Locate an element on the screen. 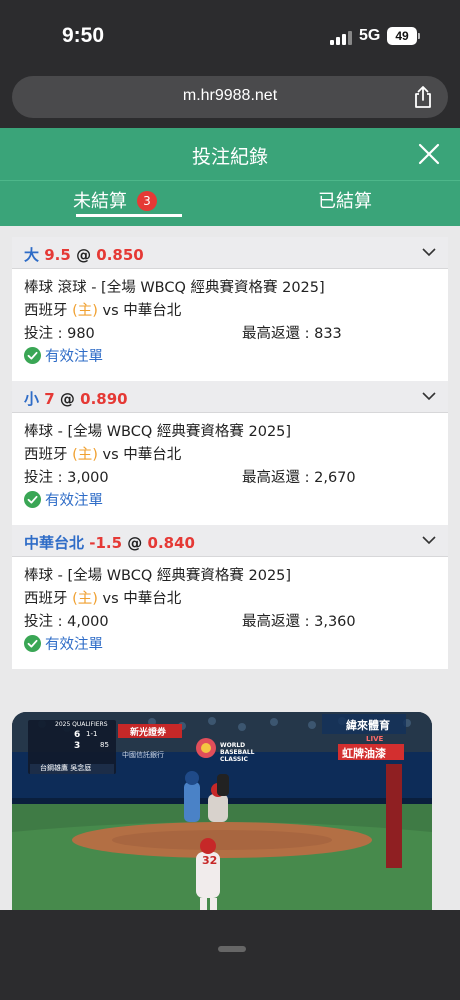 The height and width of the screenshot is (1000, 460). close-icon is located at coordinates (429, 154).